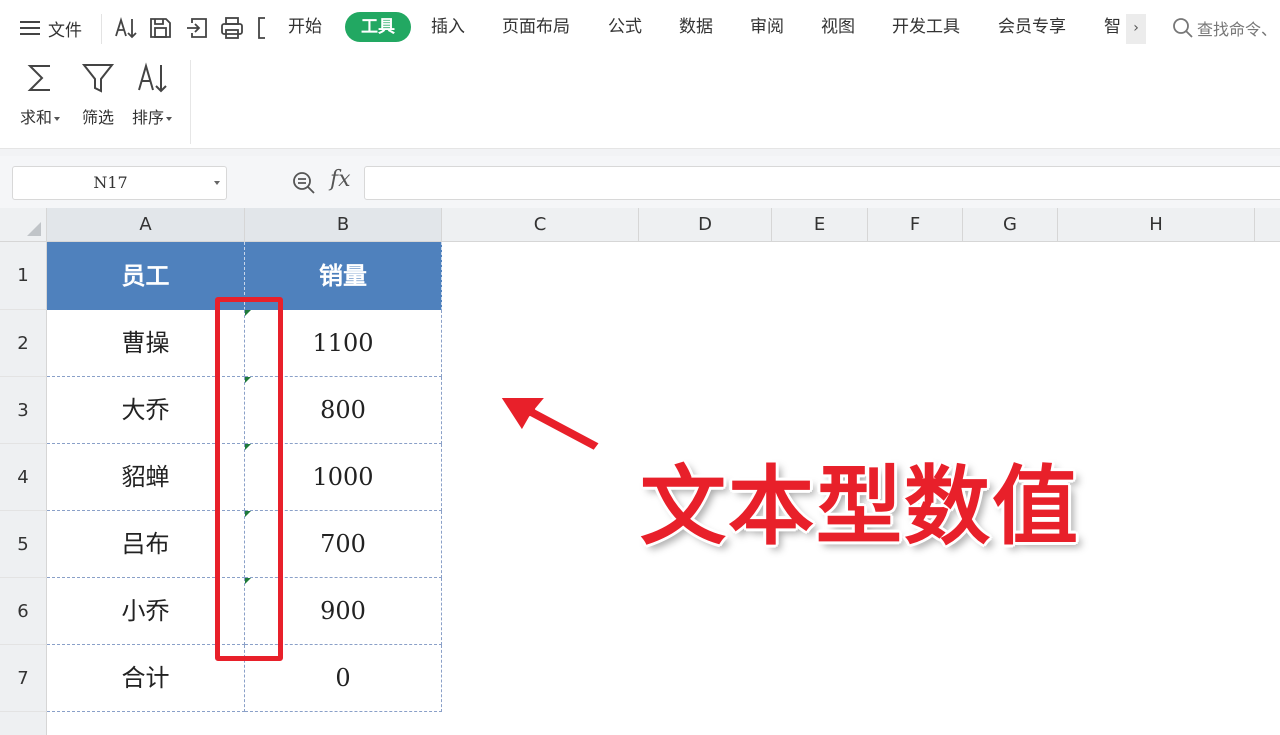  What do you see at coordinates (197, 28) in the screenshot?
I see `export-icon` at bounding box center [197, 28].